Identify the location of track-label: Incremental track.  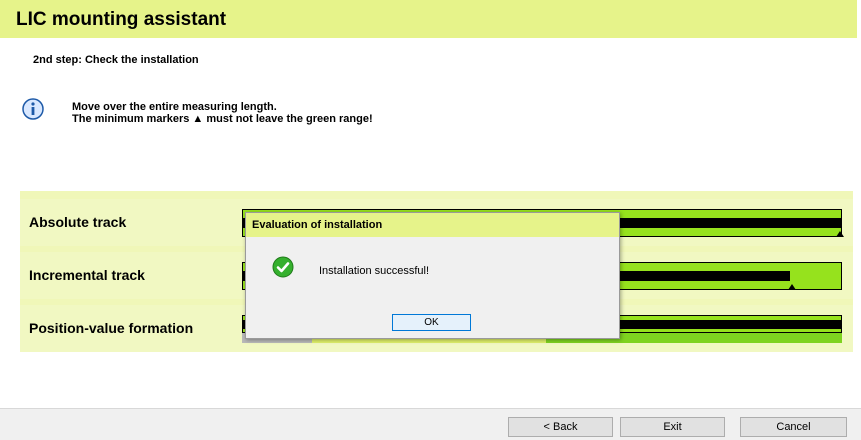
(87, 275).